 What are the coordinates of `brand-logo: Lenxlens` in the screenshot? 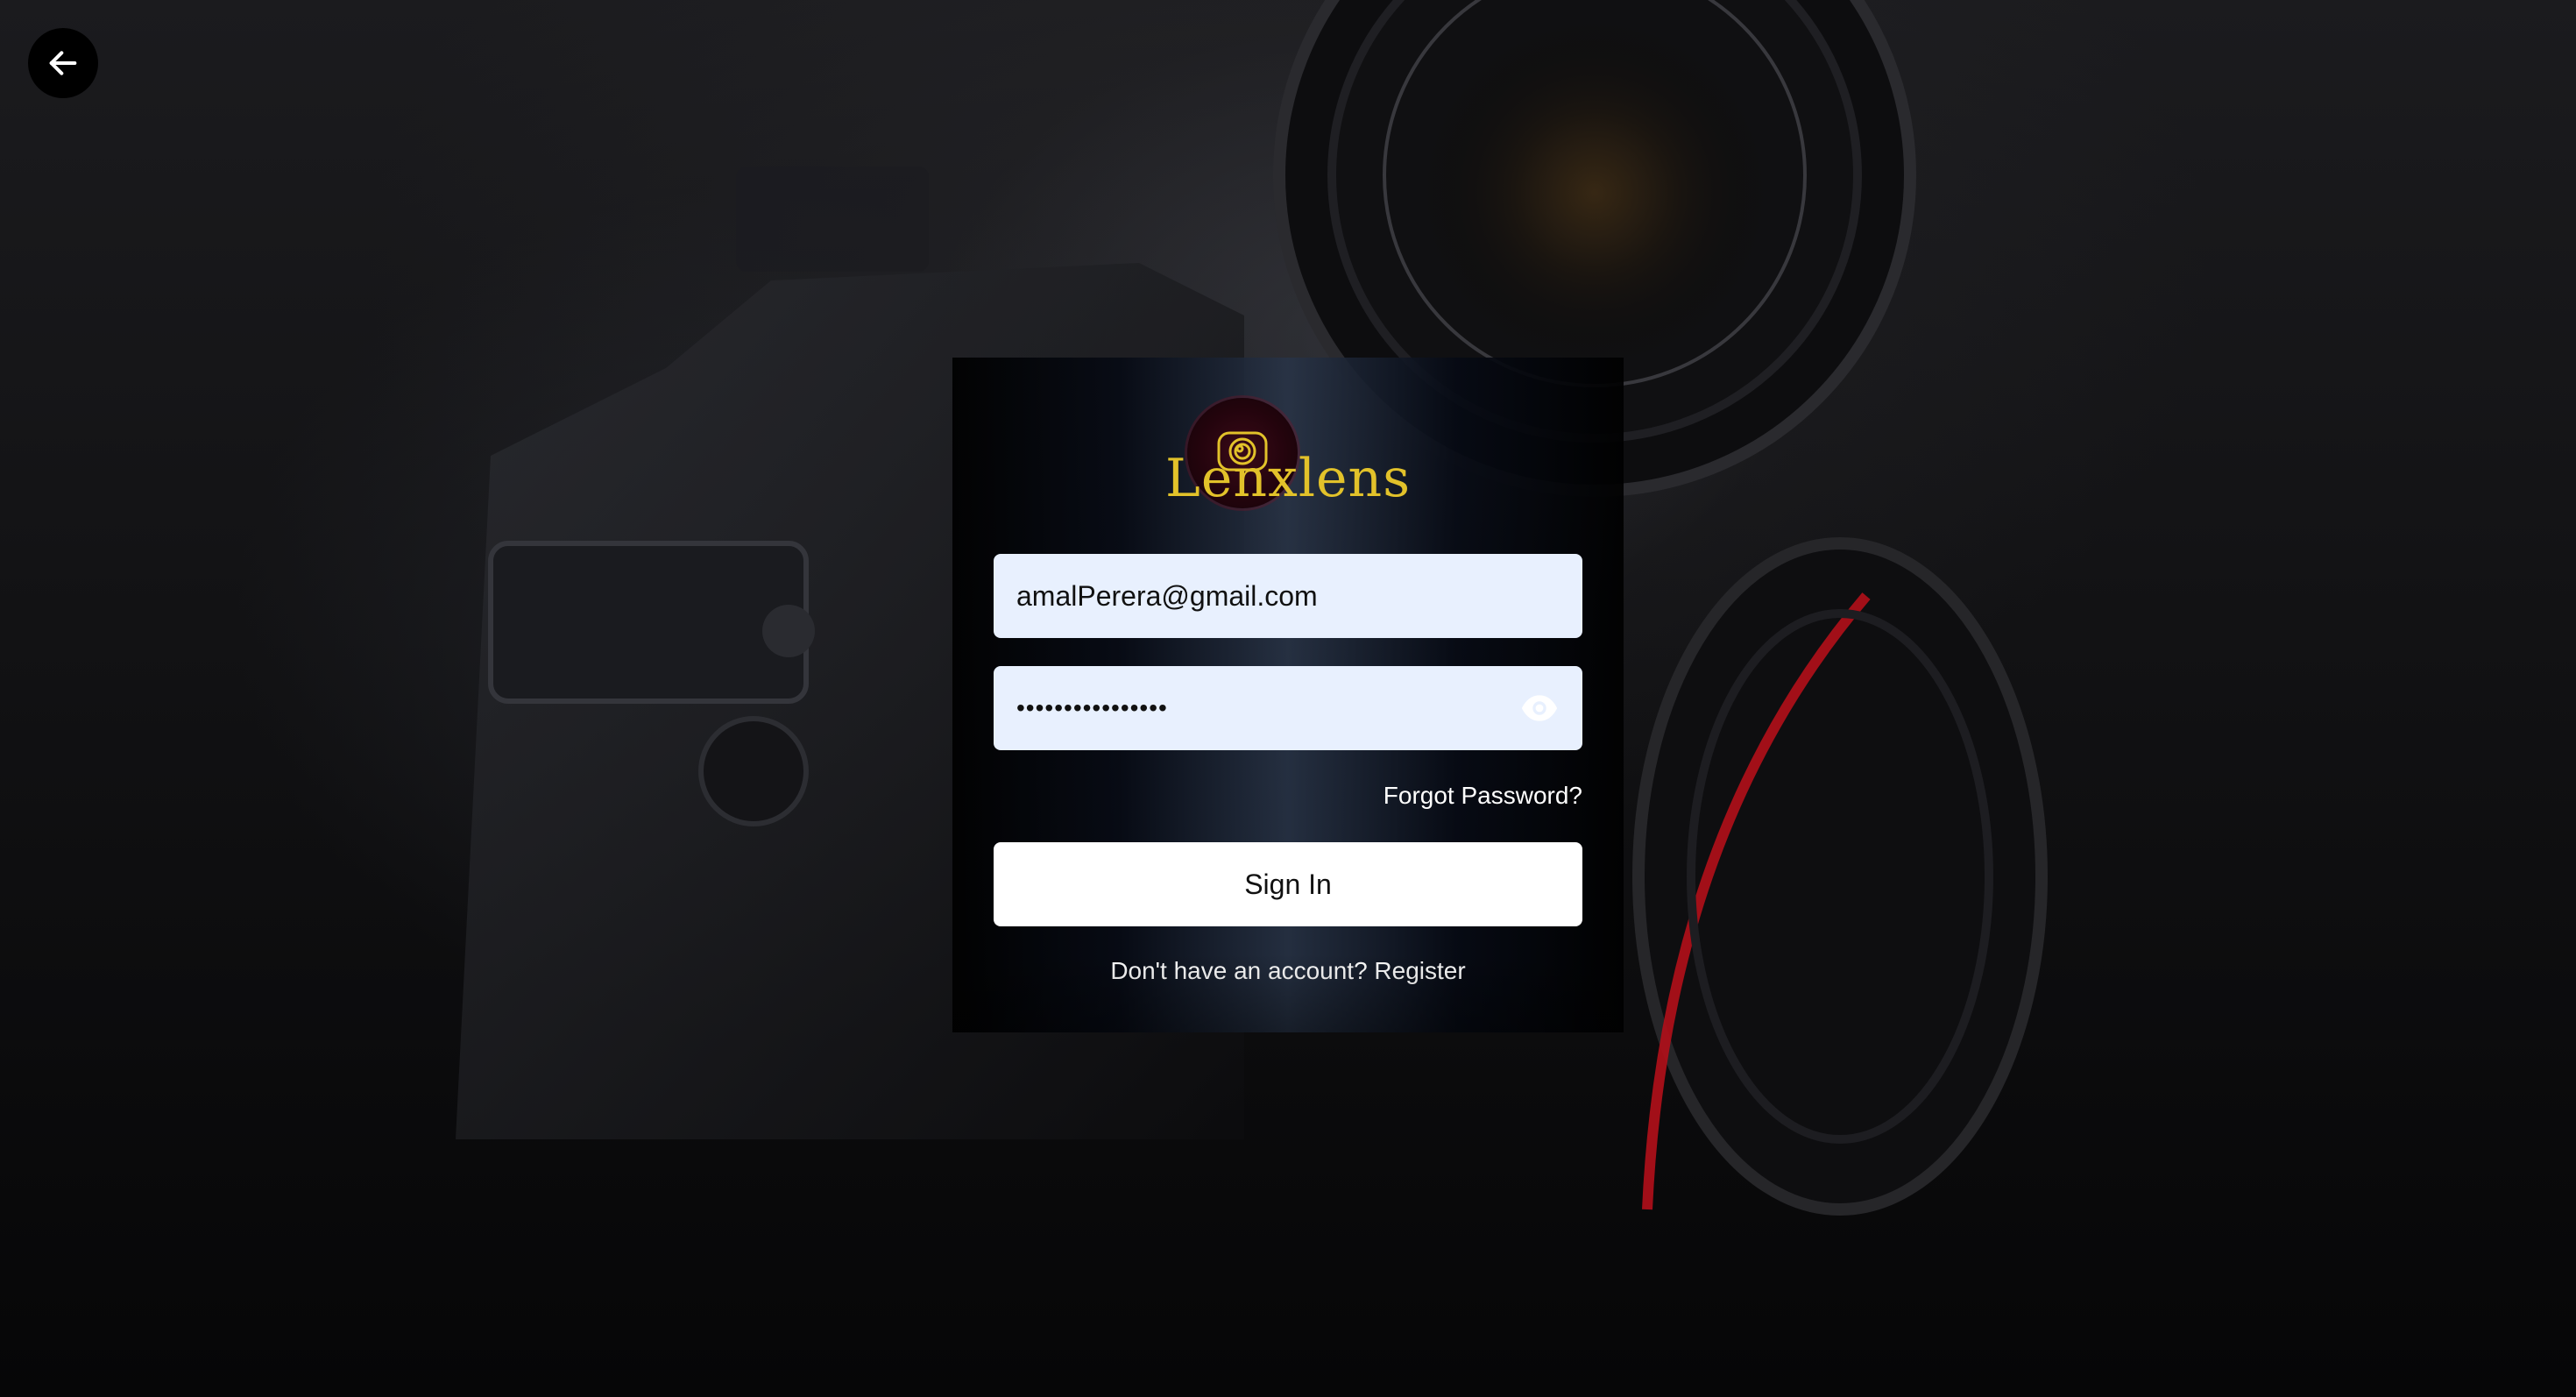 It's located at (1288, 459).